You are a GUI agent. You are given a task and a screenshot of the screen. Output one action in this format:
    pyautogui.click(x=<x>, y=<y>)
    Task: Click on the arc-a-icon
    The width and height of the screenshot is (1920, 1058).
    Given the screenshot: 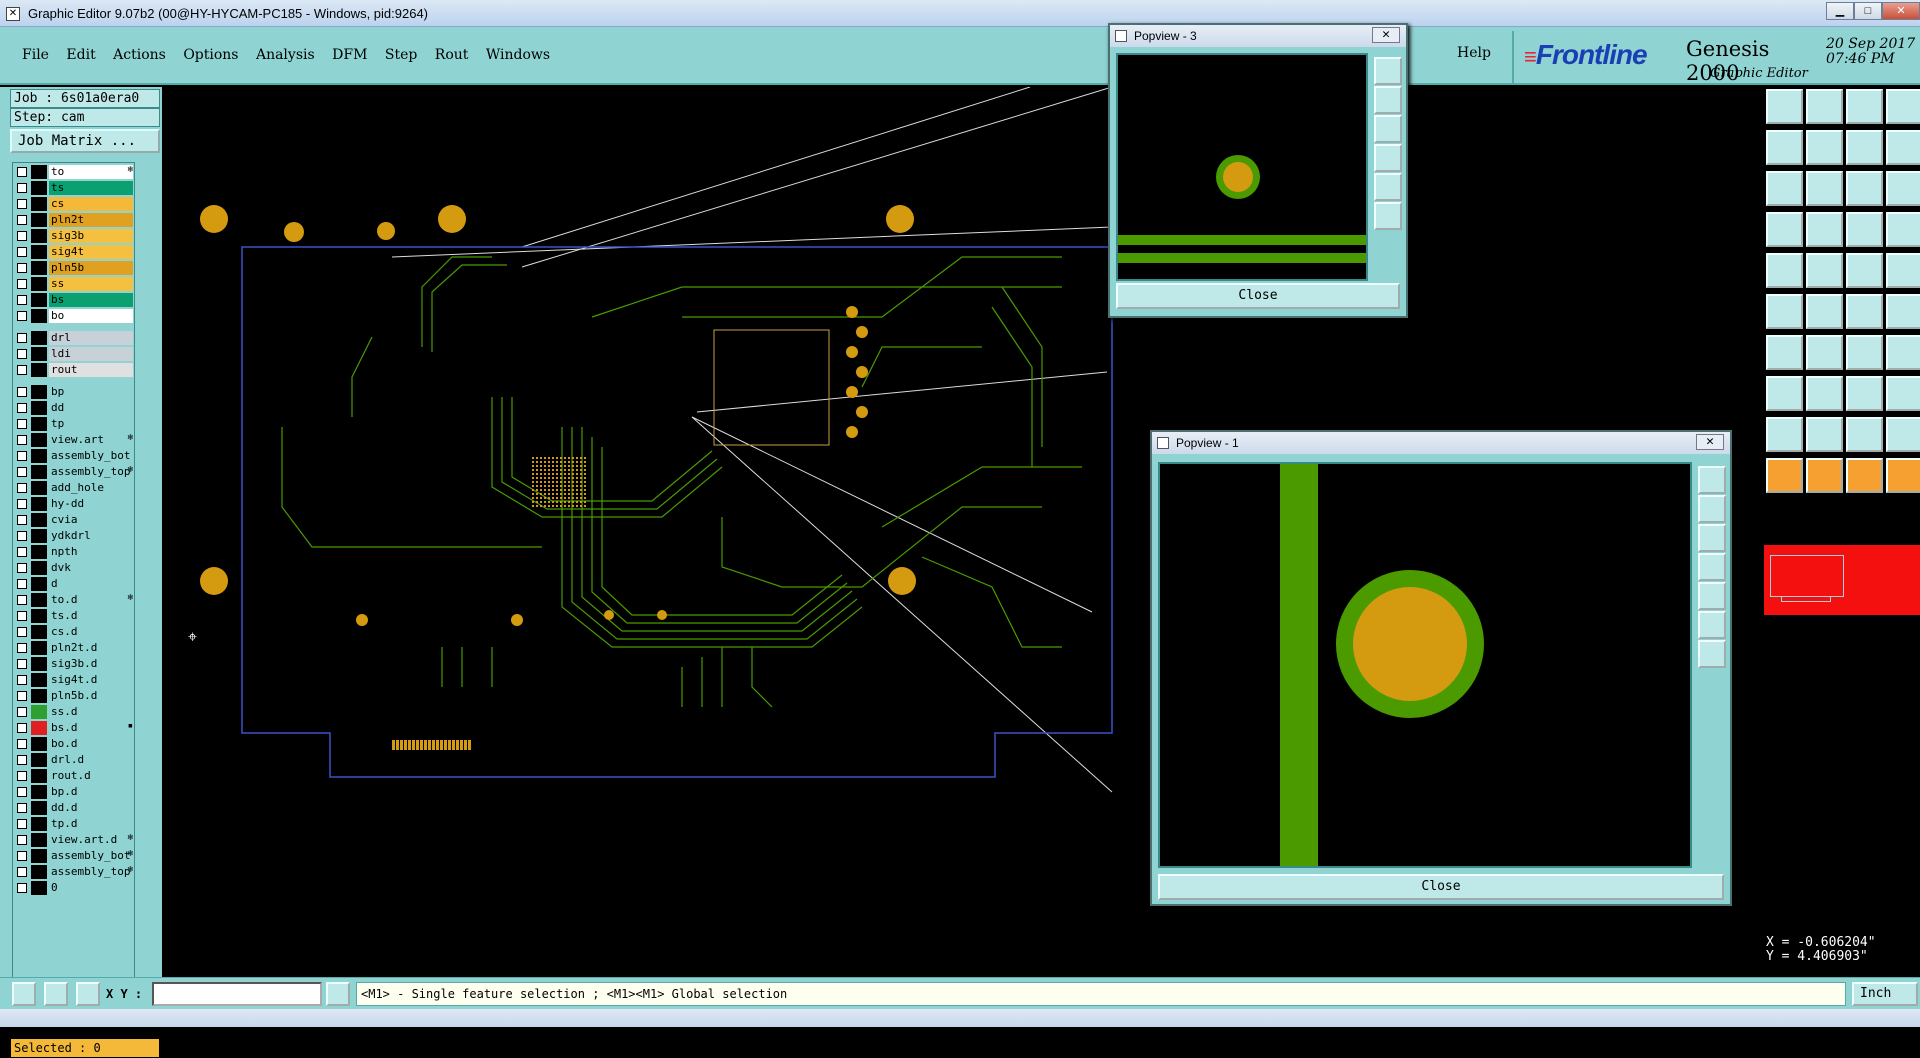 What is the action you would take?
    pyautogui.click(x=1784, y=352)
    